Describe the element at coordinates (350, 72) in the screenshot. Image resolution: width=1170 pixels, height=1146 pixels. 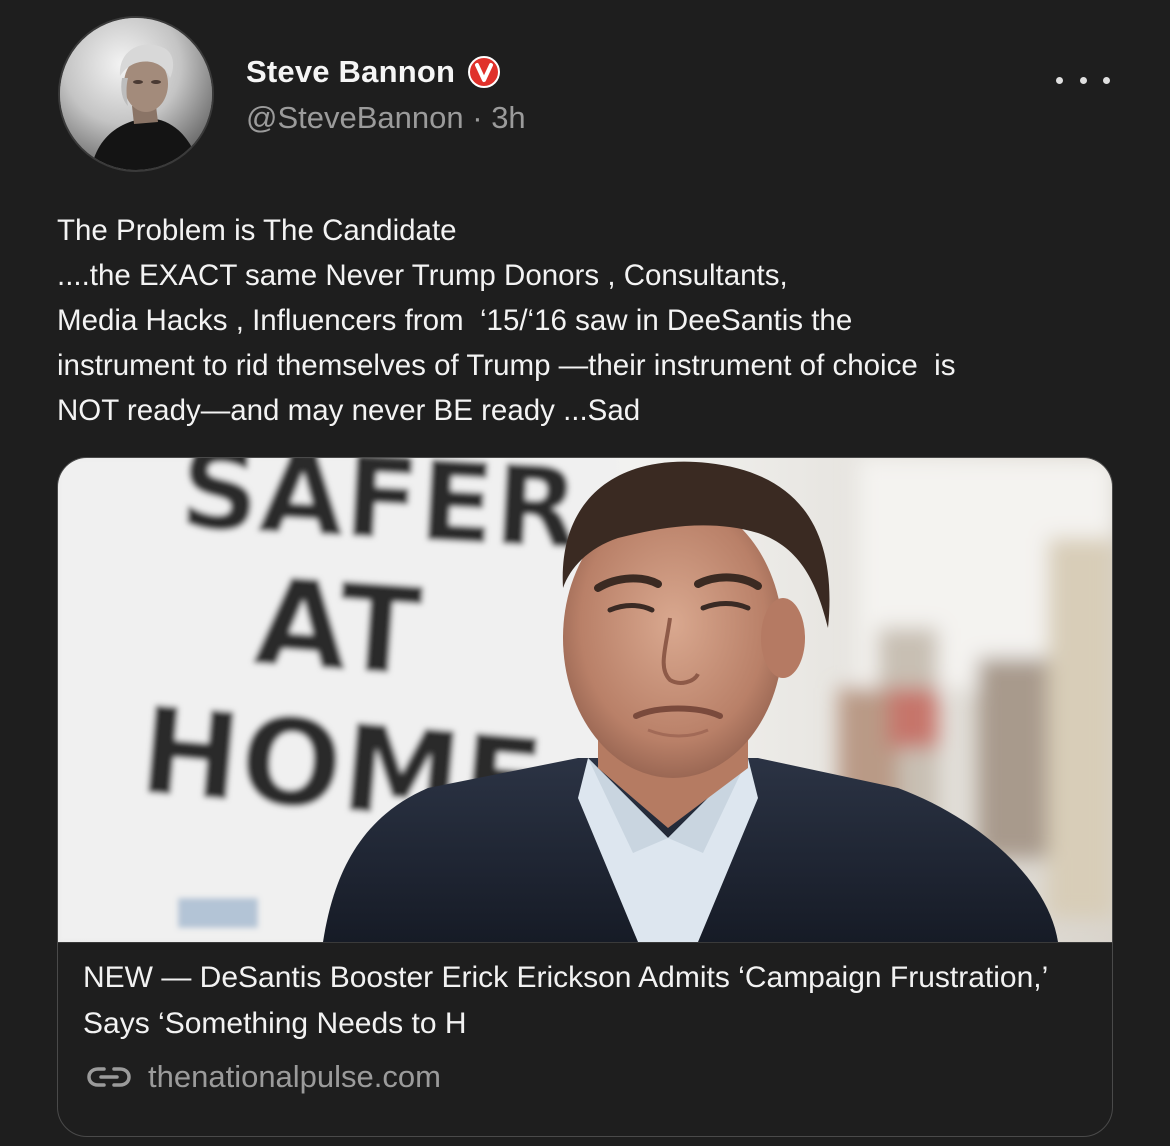
I see `author-name: Steve Bannon` at that location.